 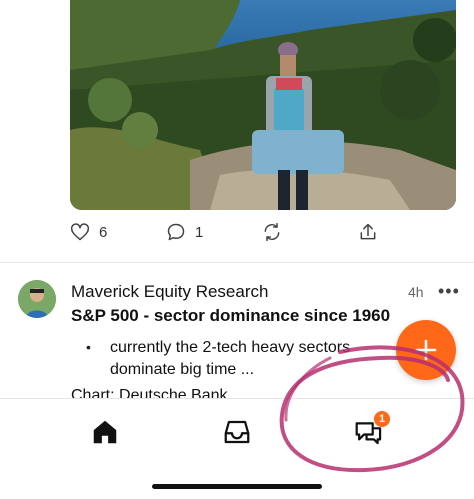 What do you see at coordinates (416, 292) in the screenshot?
I see `post-time: 4h` at bounding box center [416, 292].